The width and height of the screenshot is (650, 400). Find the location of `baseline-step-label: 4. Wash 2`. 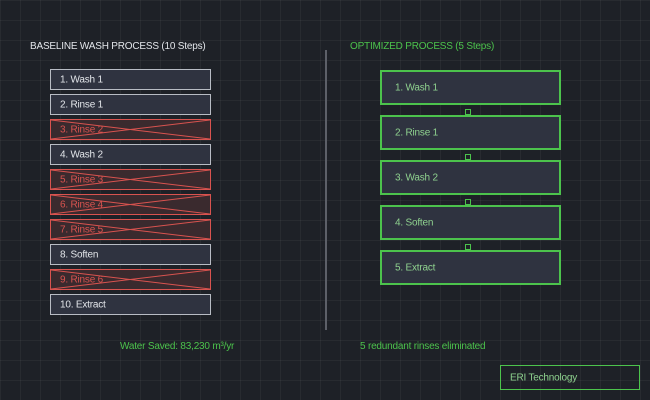

baseline-step-label: 4. Wash 2 is located at coordinates (81, 154).